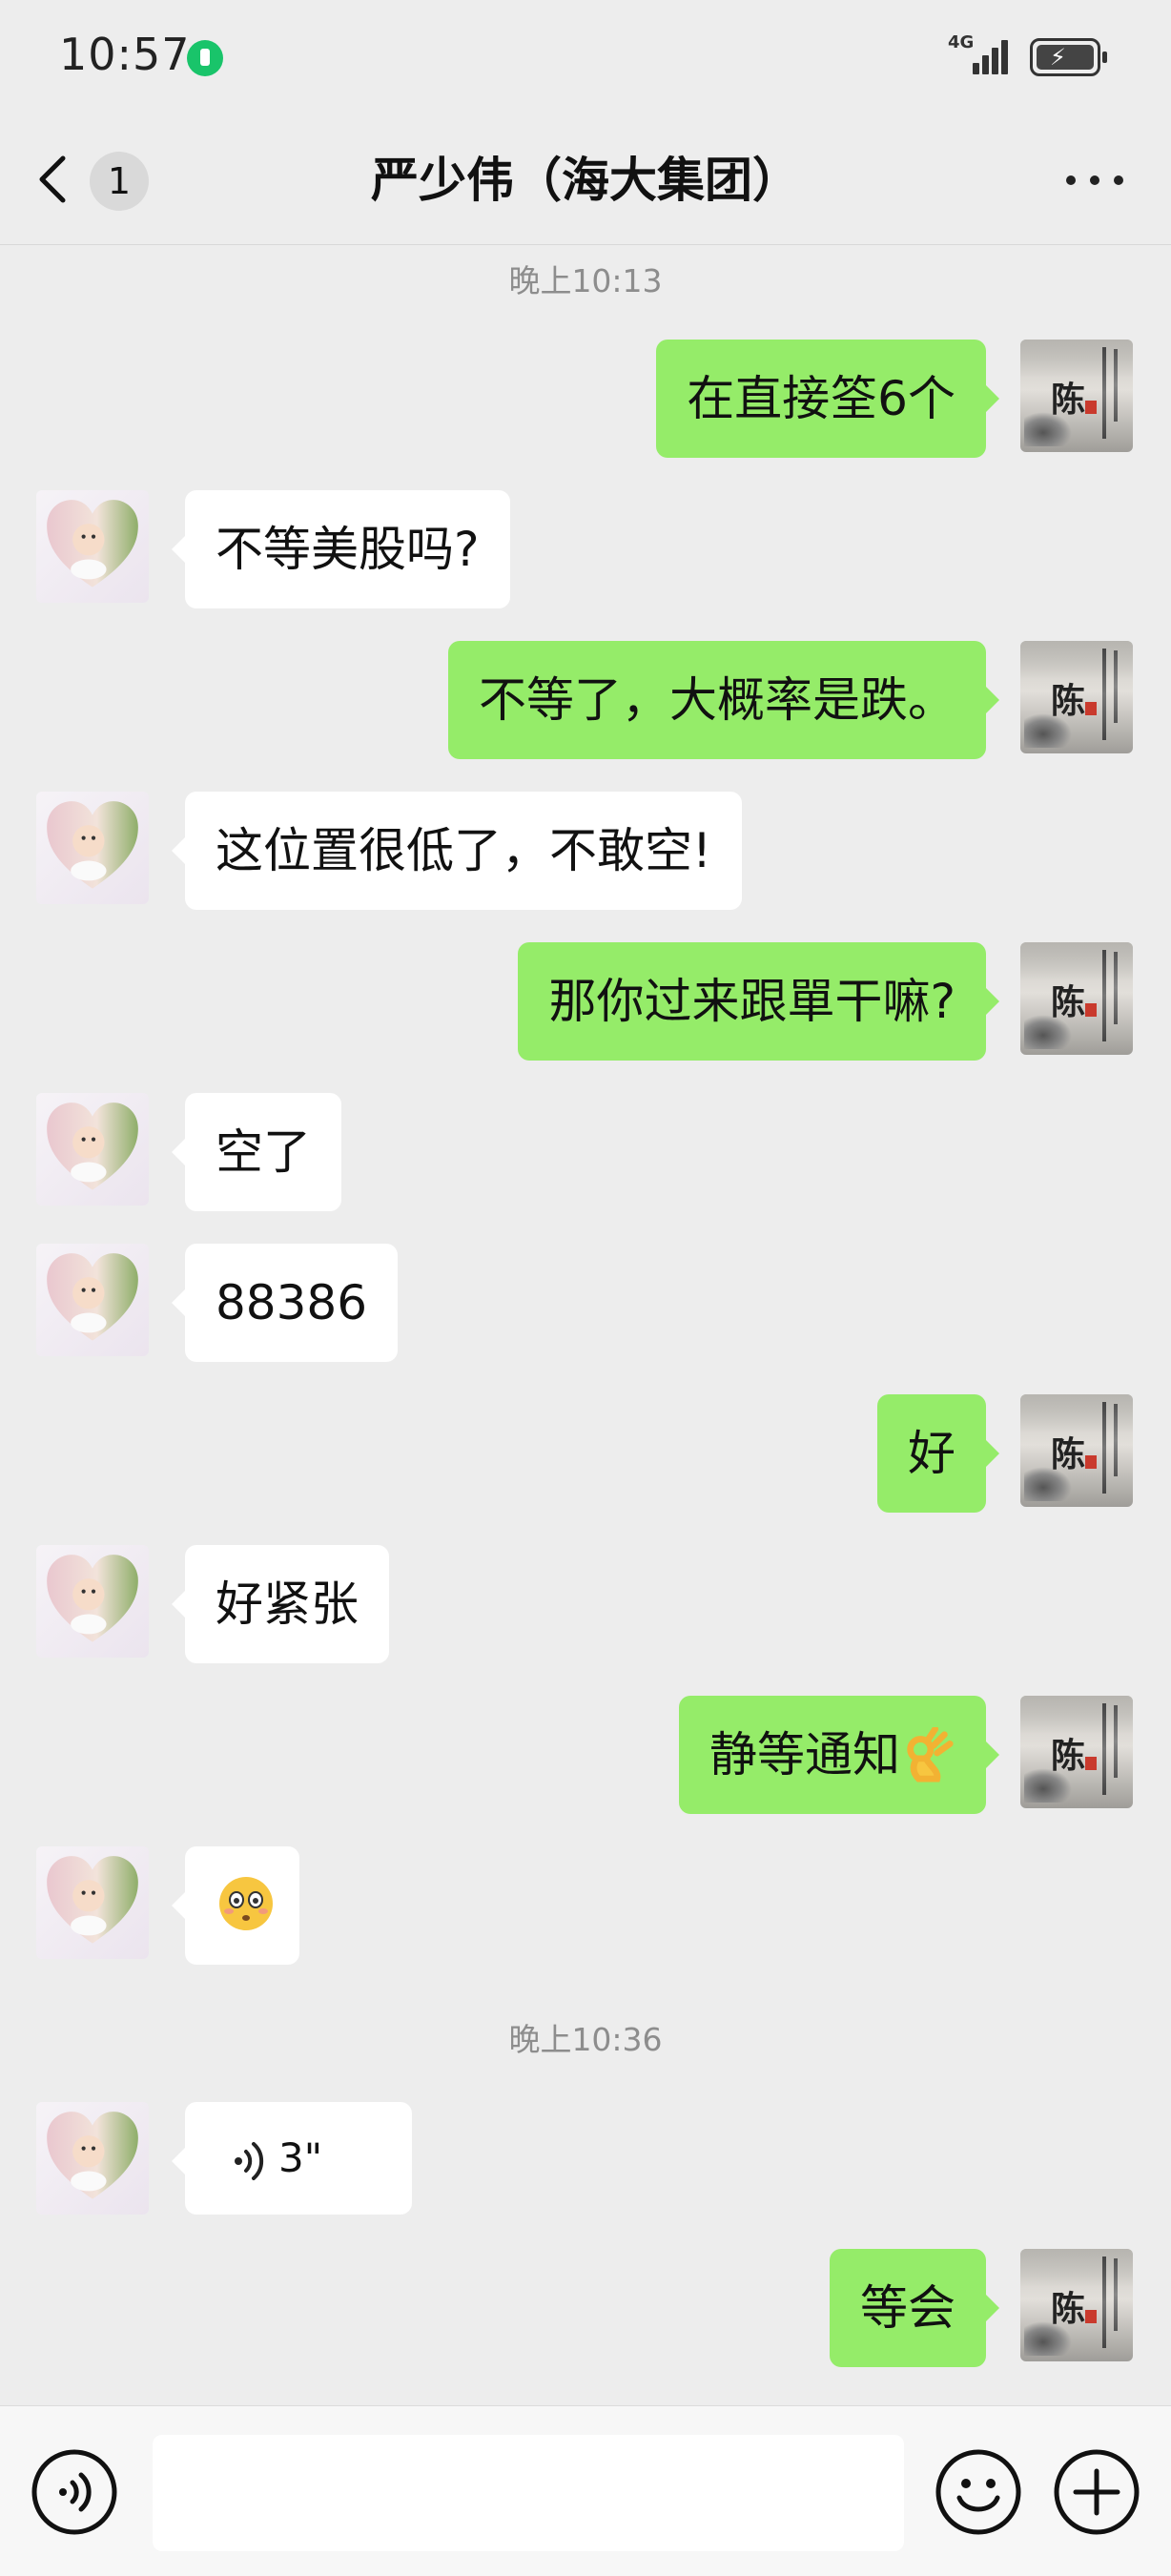  I want to click on chat-header: 1 严少伟（海大集团）, so click(585, 180).